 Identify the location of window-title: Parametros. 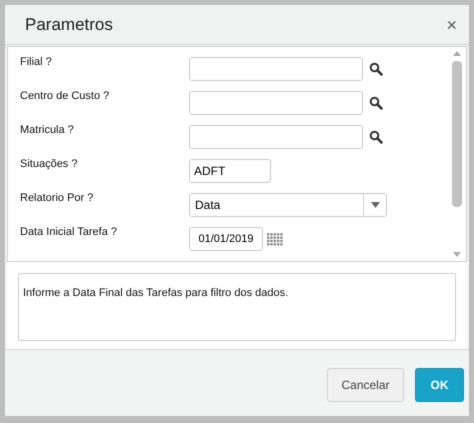
(69, 25).